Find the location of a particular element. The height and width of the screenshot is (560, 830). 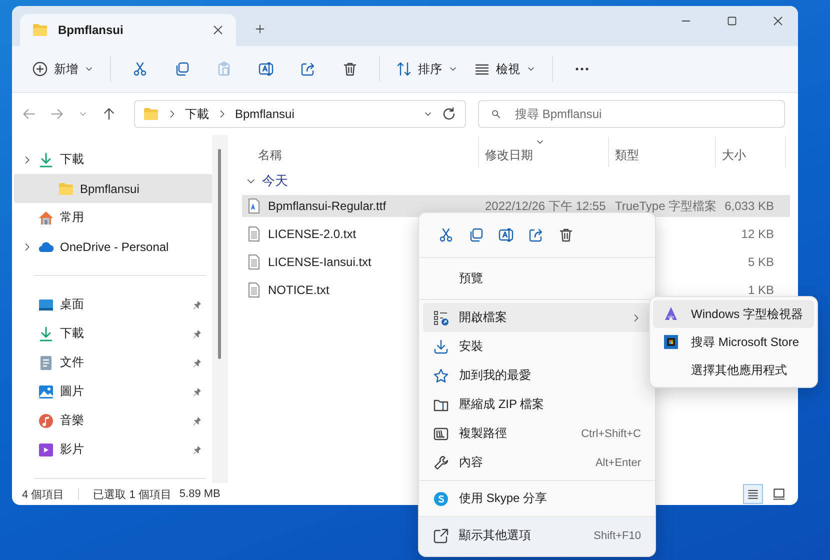

size-cell: 6,033 KB is located at coordinates (749, 206).